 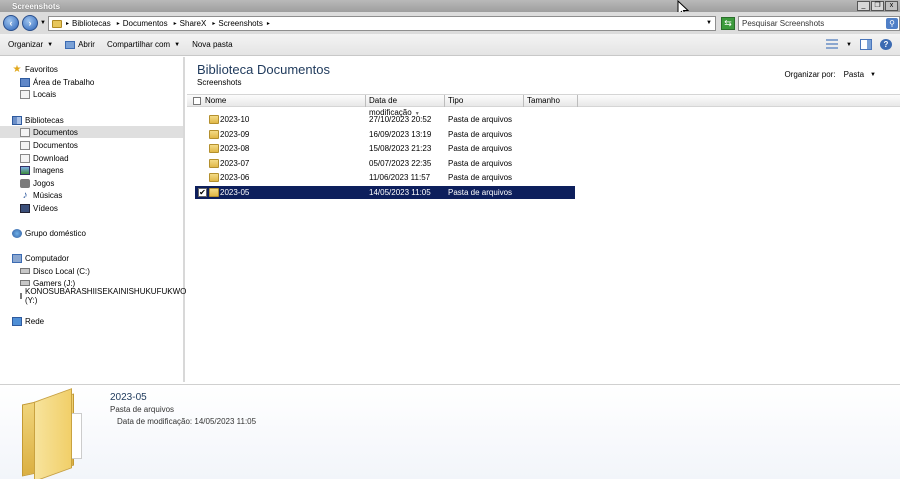 What do you see at coordinates (17, 233) in the screenshot?
I see `homegroup-icon` at bounding box center [17, 233].